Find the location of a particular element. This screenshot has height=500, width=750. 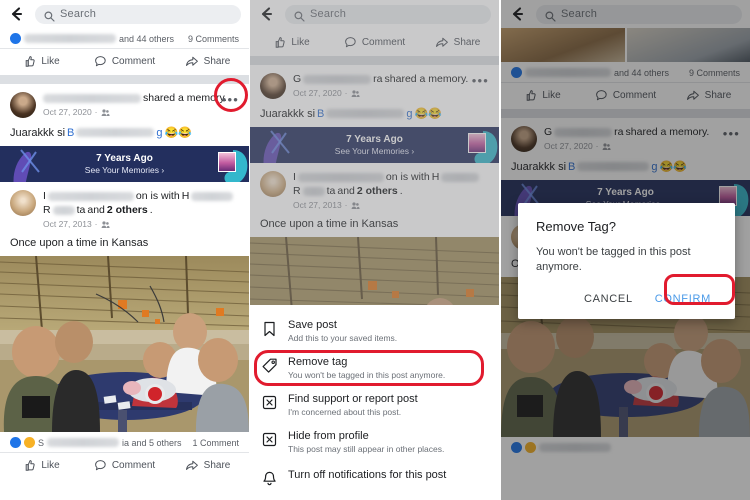

action-bar: Like Comment Share is located at coordinates (124, 61).